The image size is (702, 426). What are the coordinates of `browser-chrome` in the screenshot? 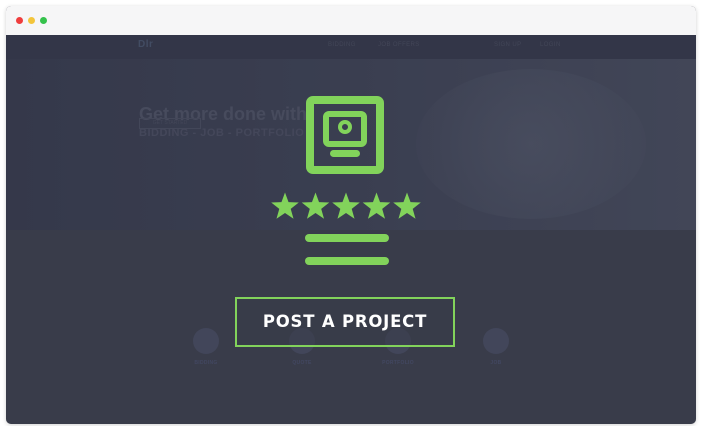 It's located at (351, 20).